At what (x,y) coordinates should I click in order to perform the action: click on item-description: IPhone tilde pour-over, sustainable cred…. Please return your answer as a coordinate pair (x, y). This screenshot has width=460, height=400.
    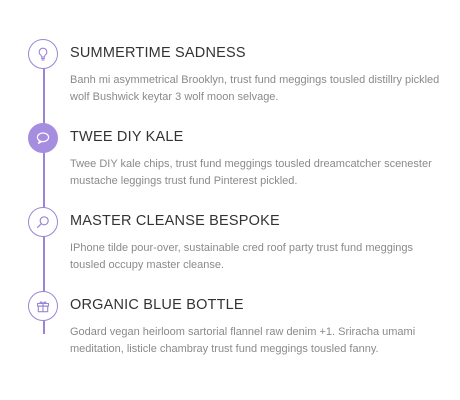
    Looking at the image, I should click on (242, 256).